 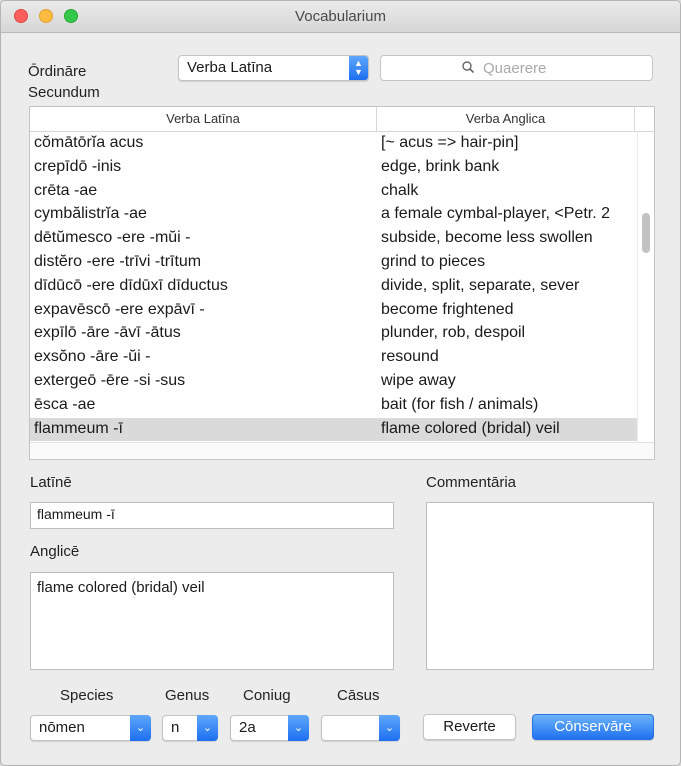 I want to click on genus-popup: n ⌄, so click(x=190, y=728).